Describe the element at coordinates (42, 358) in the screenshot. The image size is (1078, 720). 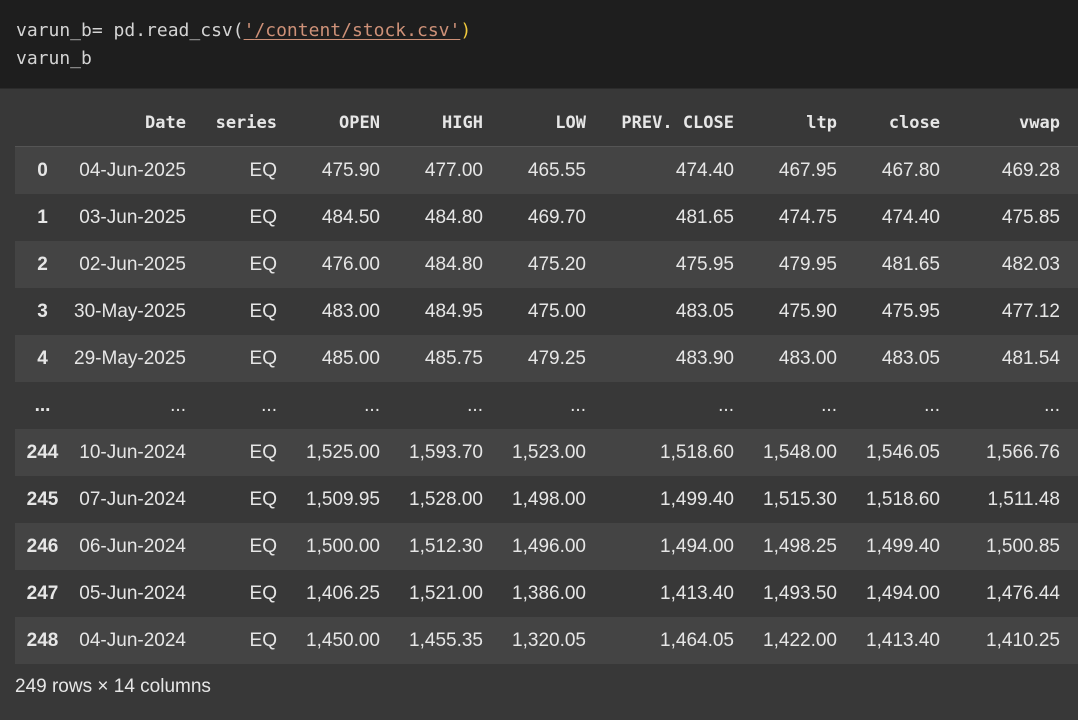
I see `row-index: 4` at that location.